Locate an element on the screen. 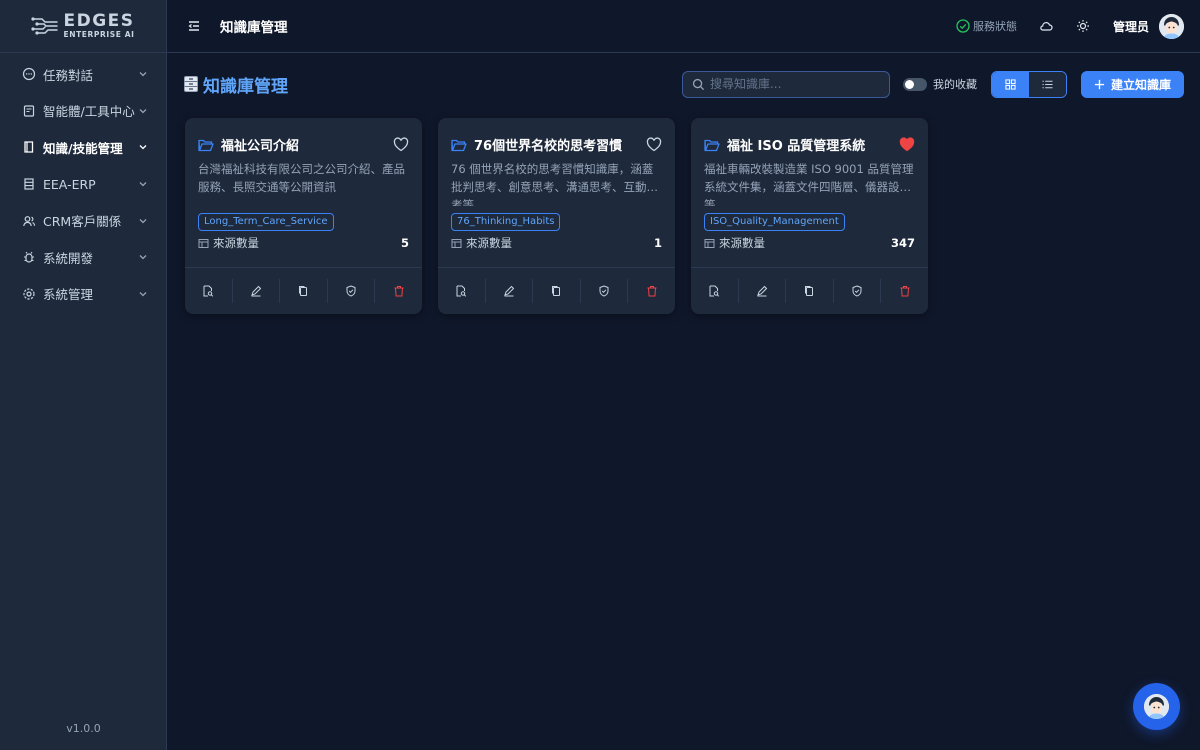  assistant-chat-button is located at coordinates (1156, 706).